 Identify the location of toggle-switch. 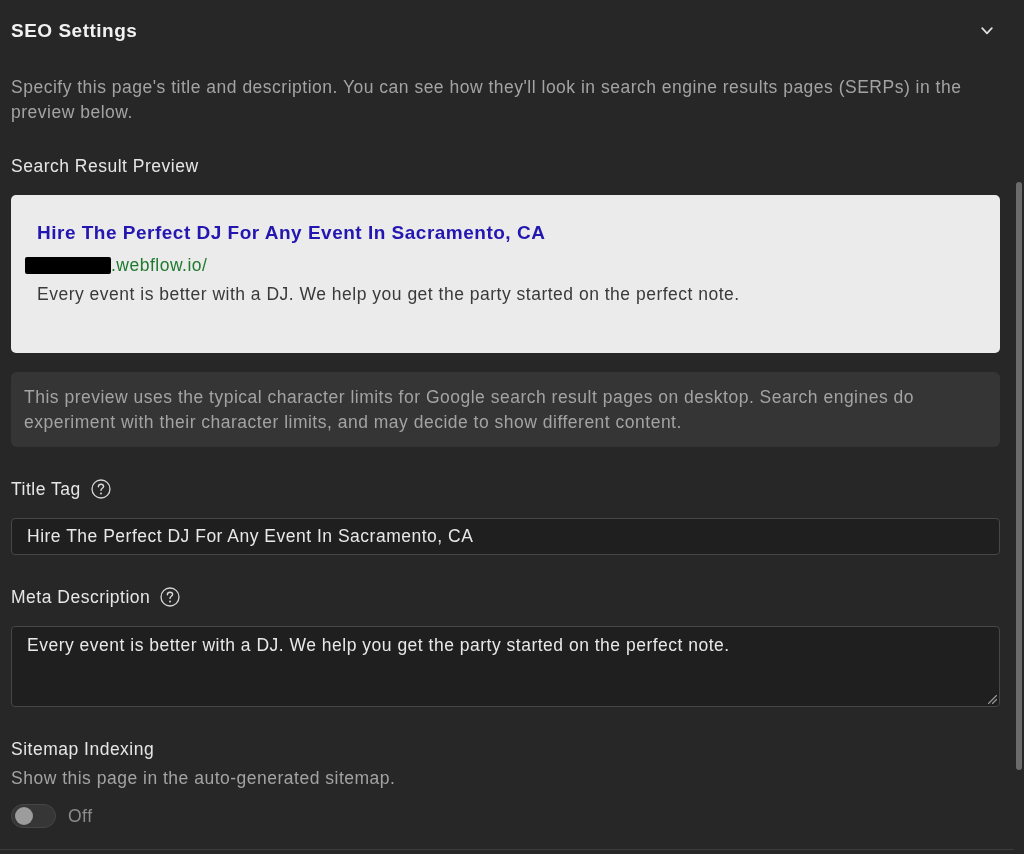
(33, 816).